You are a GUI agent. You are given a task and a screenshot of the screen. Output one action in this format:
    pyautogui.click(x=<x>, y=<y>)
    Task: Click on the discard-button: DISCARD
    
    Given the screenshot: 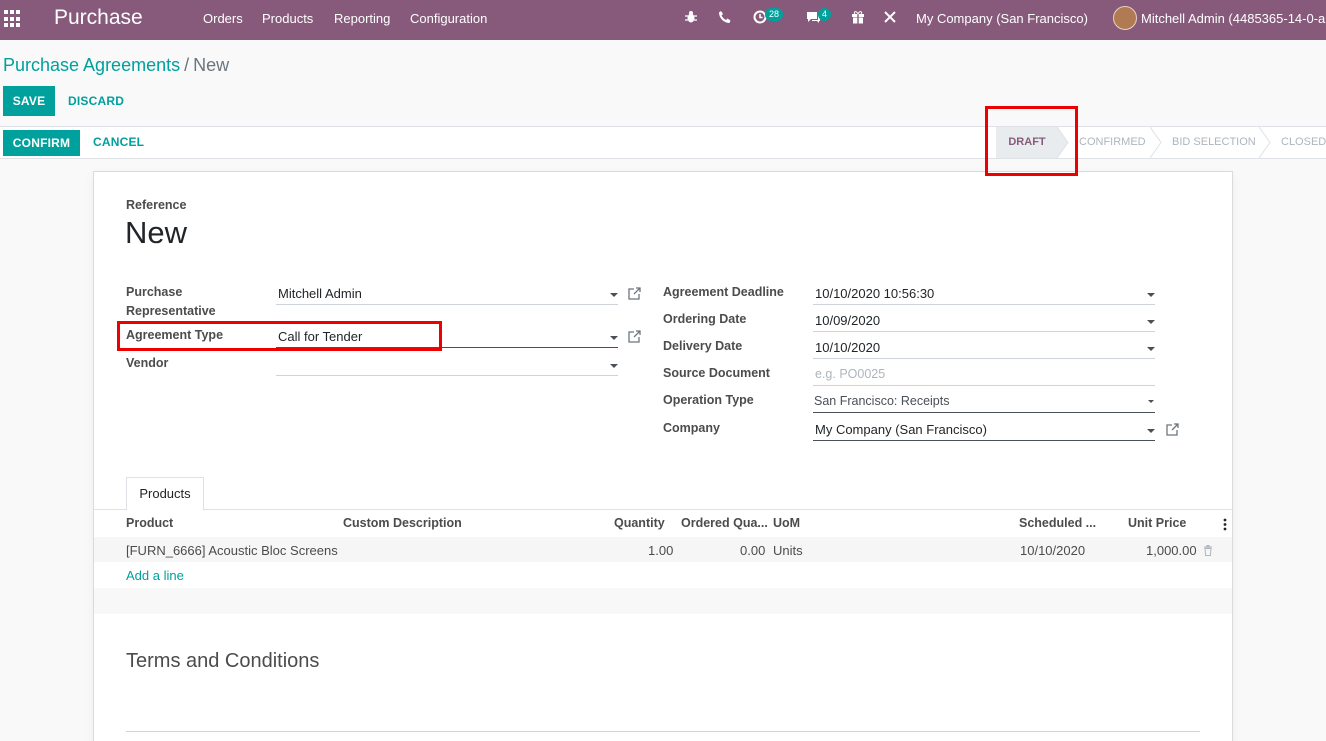 What is the action you would take?
    pyautogui.click(x=96, y=101)
    